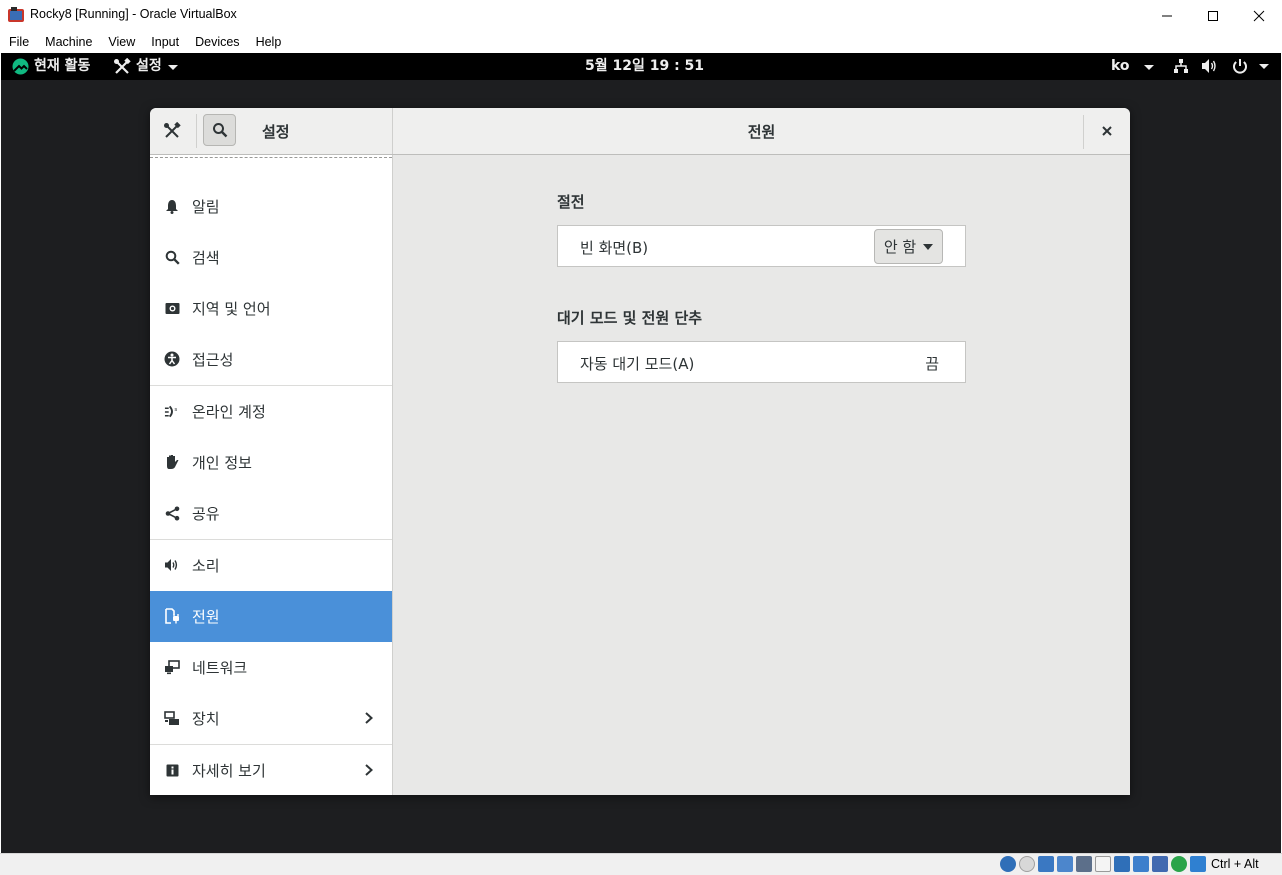 This screenshot has height=875, width=1282. What do you see at coordinates (206, 514) in the screenshot?
I see `sidebar-item-label: 공유` at bounding box center [206, 514].